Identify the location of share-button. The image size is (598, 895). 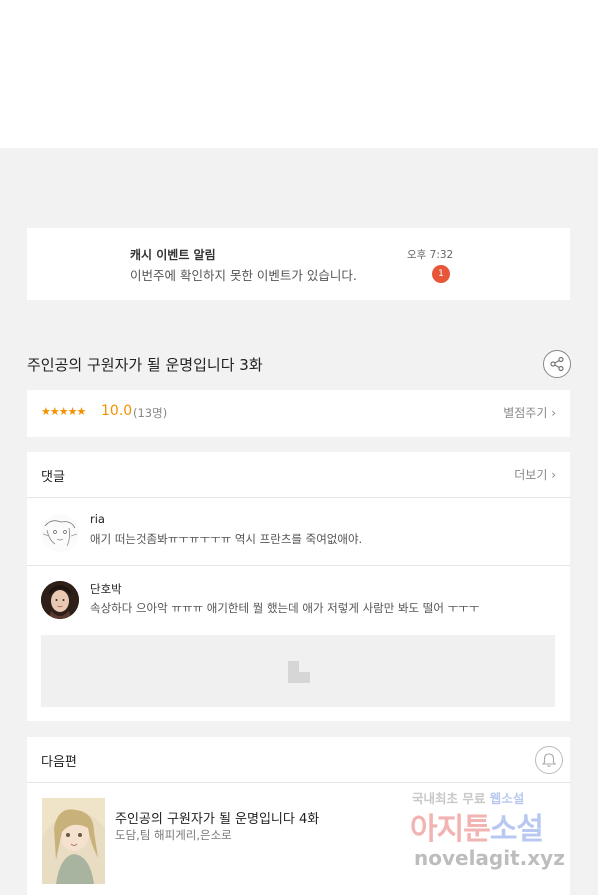
(557, 364).